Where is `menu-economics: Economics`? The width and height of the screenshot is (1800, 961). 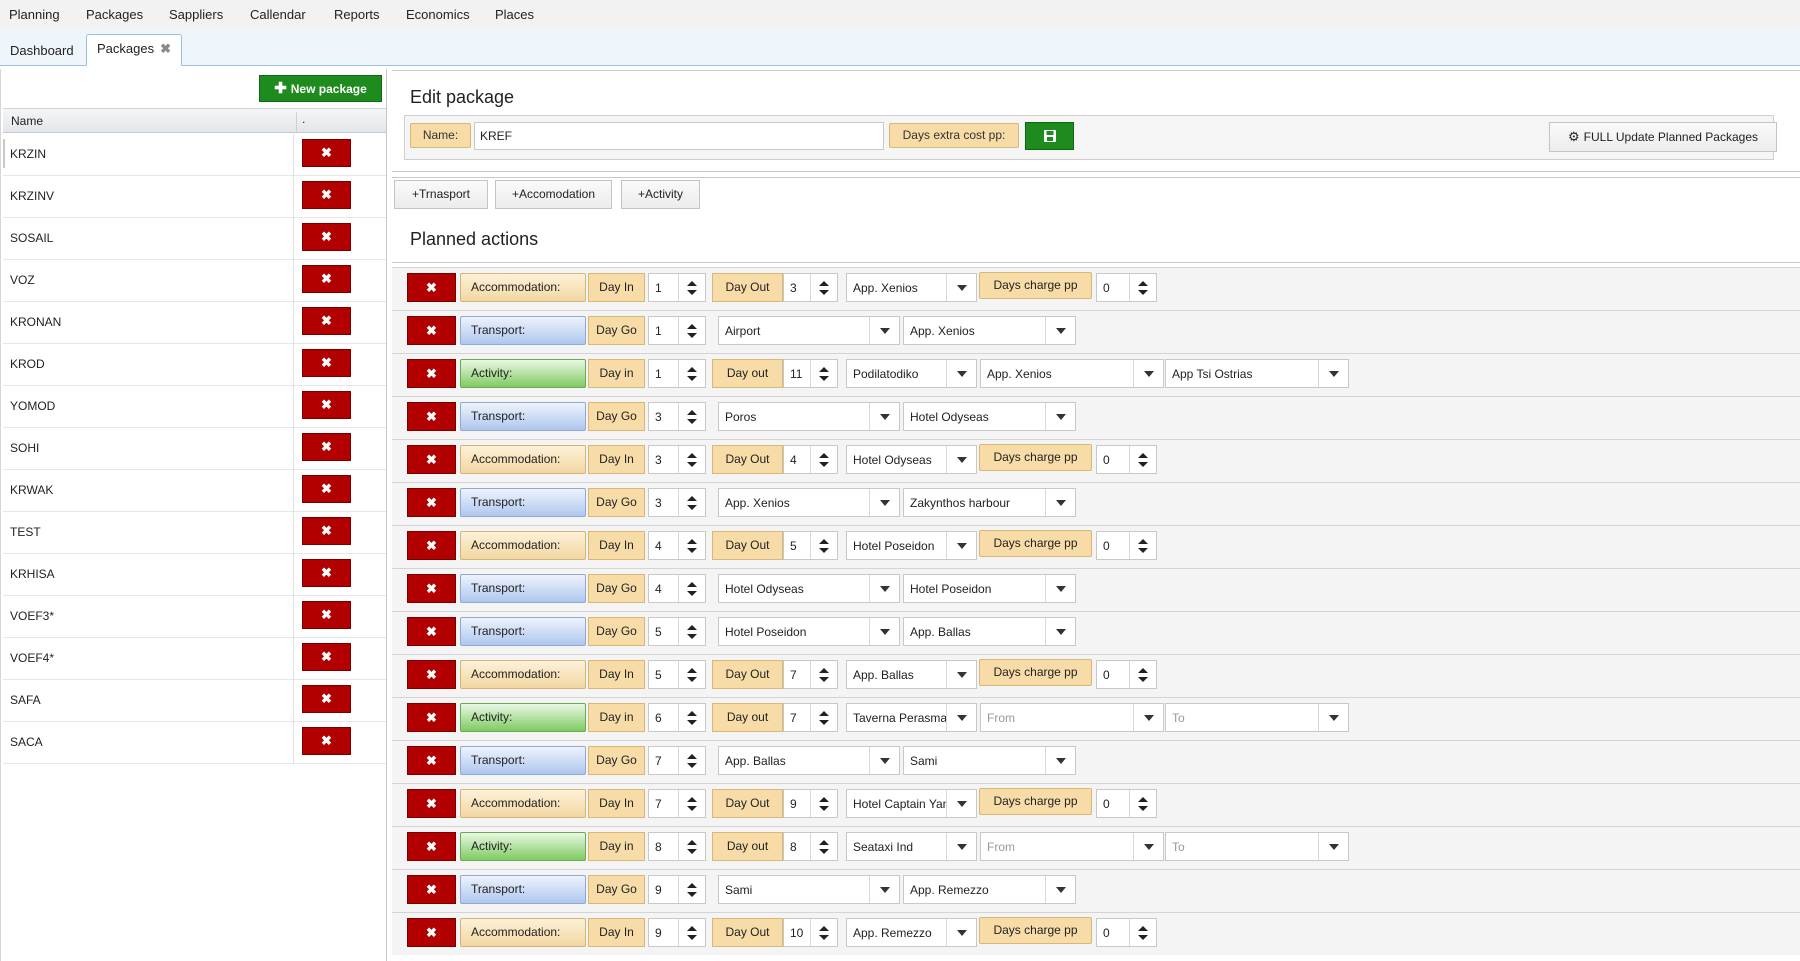 menu-economics: Economics is located at coordinates (438, 14).